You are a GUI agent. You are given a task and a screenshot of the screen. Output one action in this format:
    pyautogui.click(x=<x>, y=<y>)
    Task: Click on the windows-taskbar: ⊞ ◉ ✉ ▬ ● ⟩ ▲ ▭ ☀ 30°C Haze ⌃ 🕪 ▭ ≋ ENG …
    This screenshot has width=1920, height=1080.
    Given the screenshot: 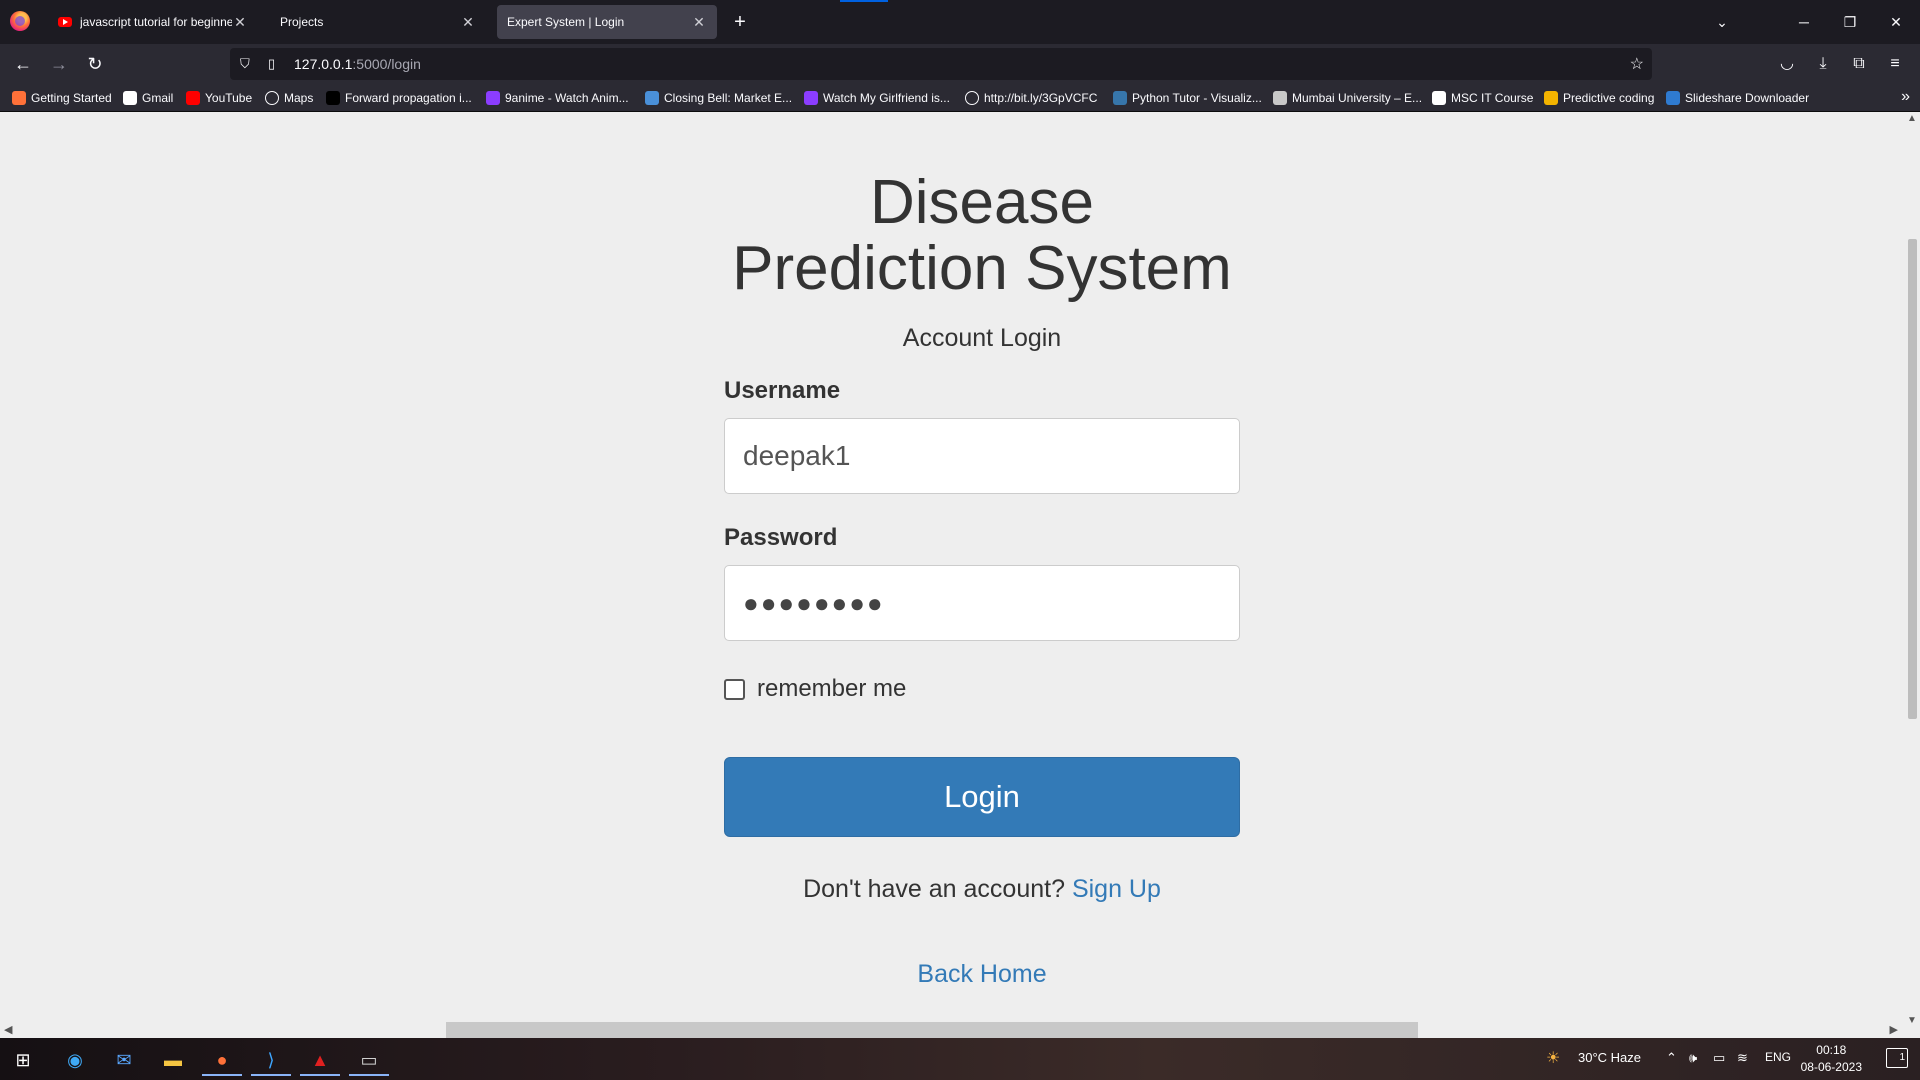 What is the action you would take?
    pyautogui.click(x=960, y=1059)
    